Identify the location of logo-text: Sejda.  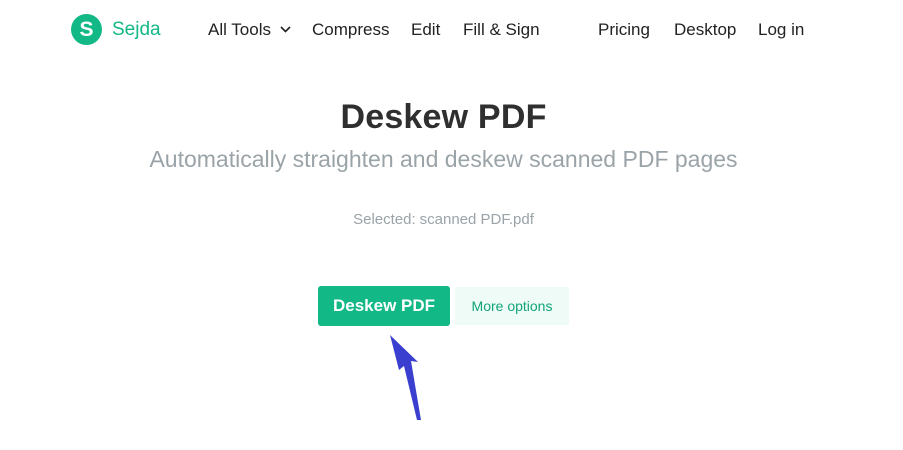
(136, 29).